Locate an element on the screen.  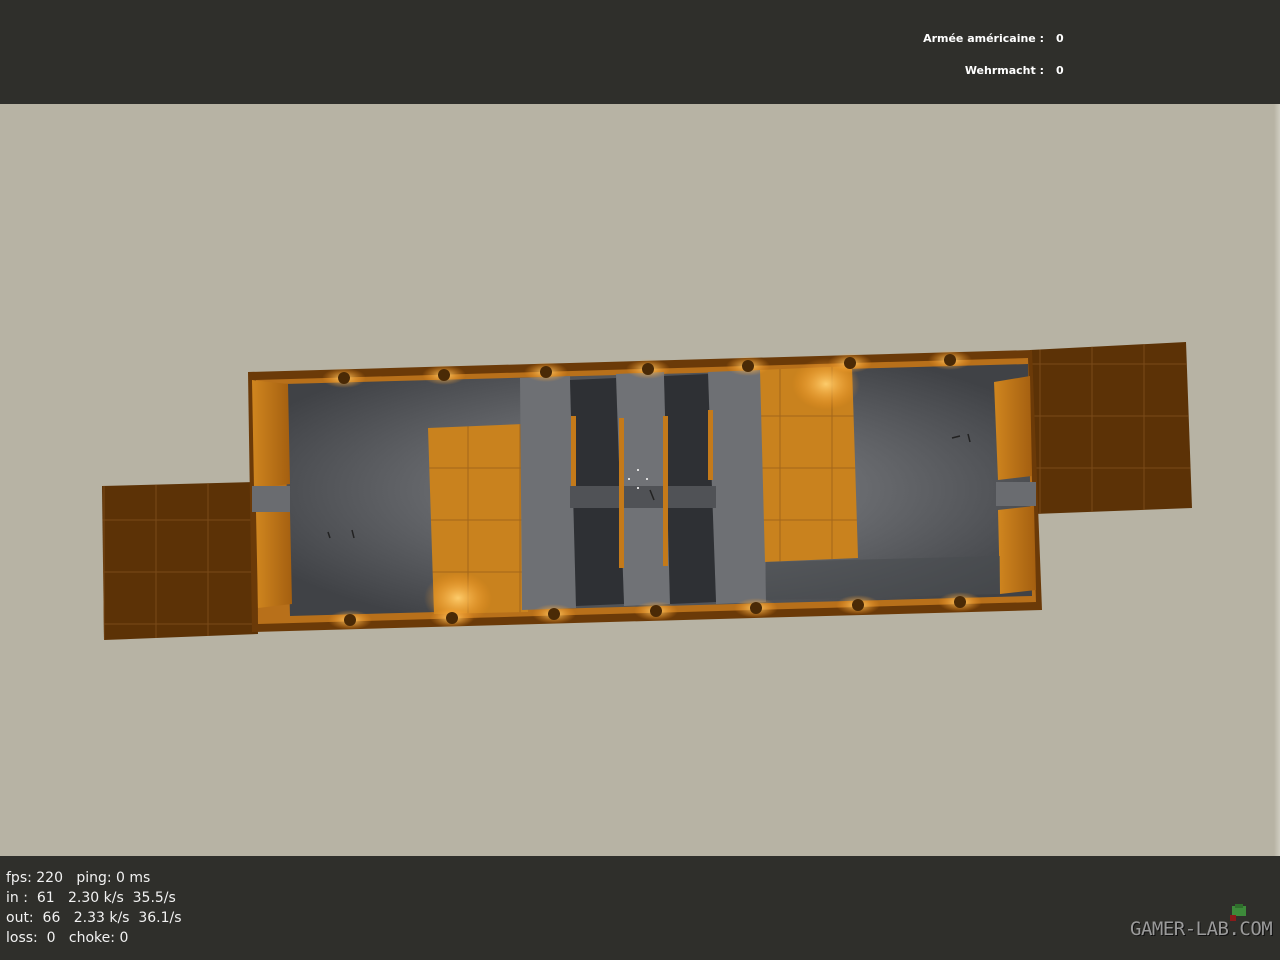
team-name: Armée américaine : is located at coordinates (983, 38).